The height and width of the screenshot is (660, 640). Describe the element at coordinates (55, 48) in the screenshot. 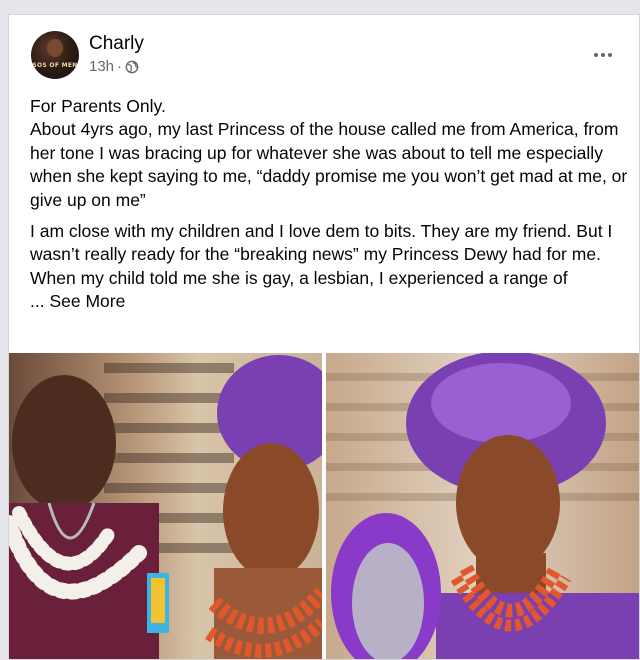

I see `avatar-face` at that location.